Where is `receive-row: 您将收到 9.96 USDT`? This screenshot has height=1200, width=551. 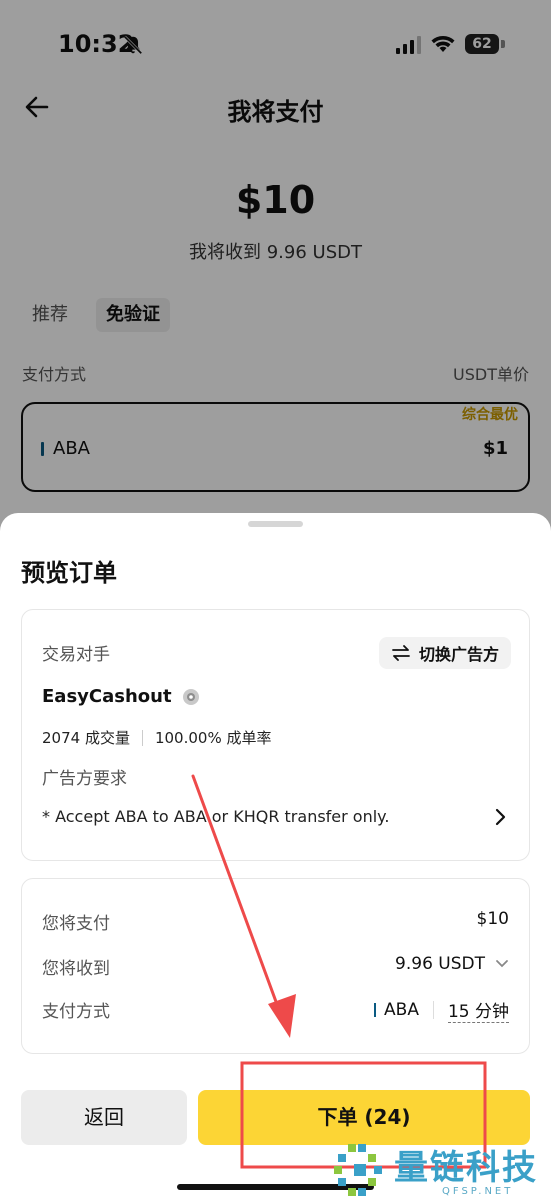 receive-row: 您将收到 9.96 USDT is located at coordinates (275, 967).